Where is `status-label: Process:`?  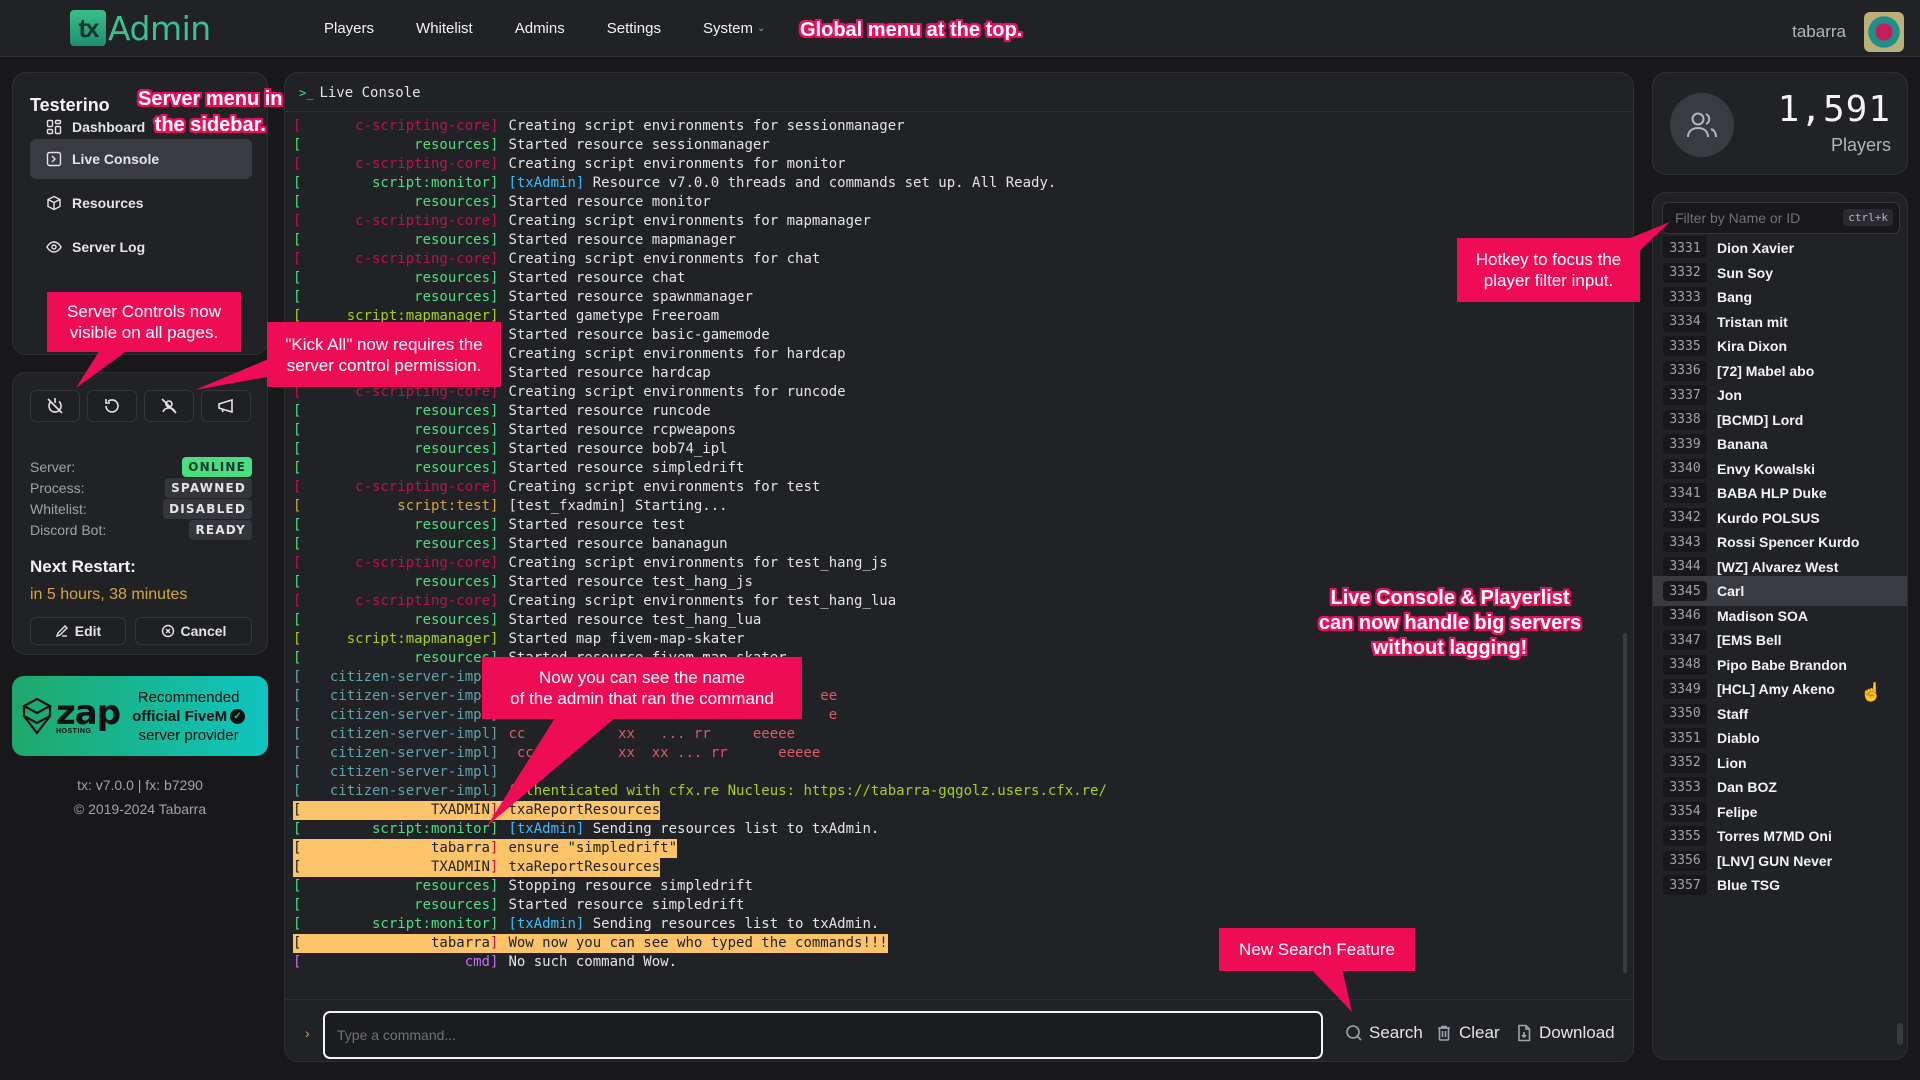
status-label: Process: is located at coordinates (57, 488).